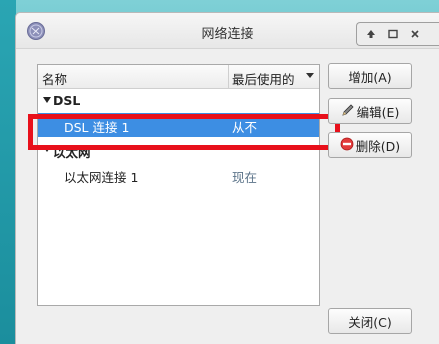 The image size is (439, 344). What do you see at coordinates (371, 34) in the screenshot?
I see `up-arrow-icon` at bounding box center [371, 34].